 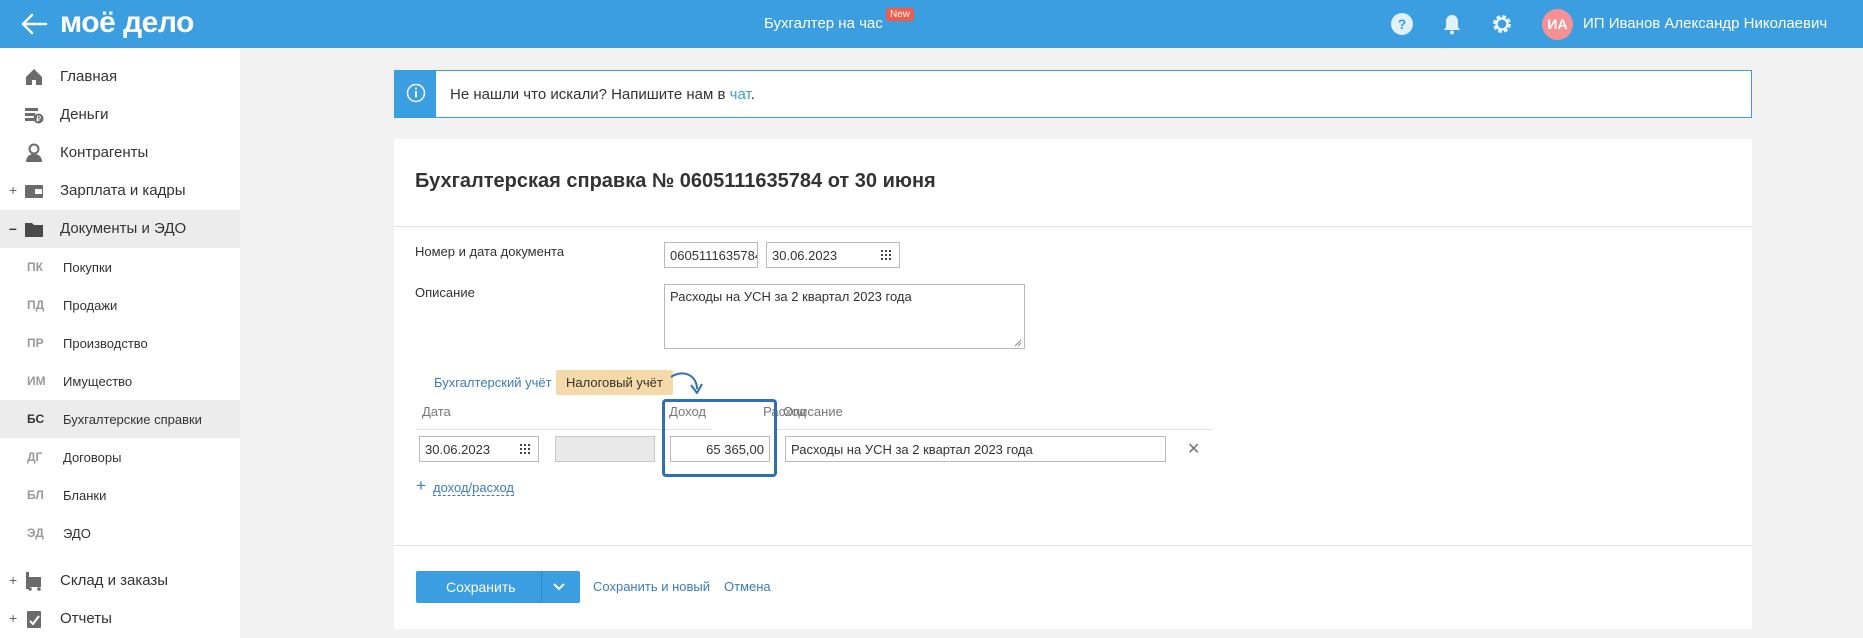 What do you see at coordinates (86, 618) in the screenshot?
I see `sidebar-item-label: Отчеты` at bounding box center [86, 618].